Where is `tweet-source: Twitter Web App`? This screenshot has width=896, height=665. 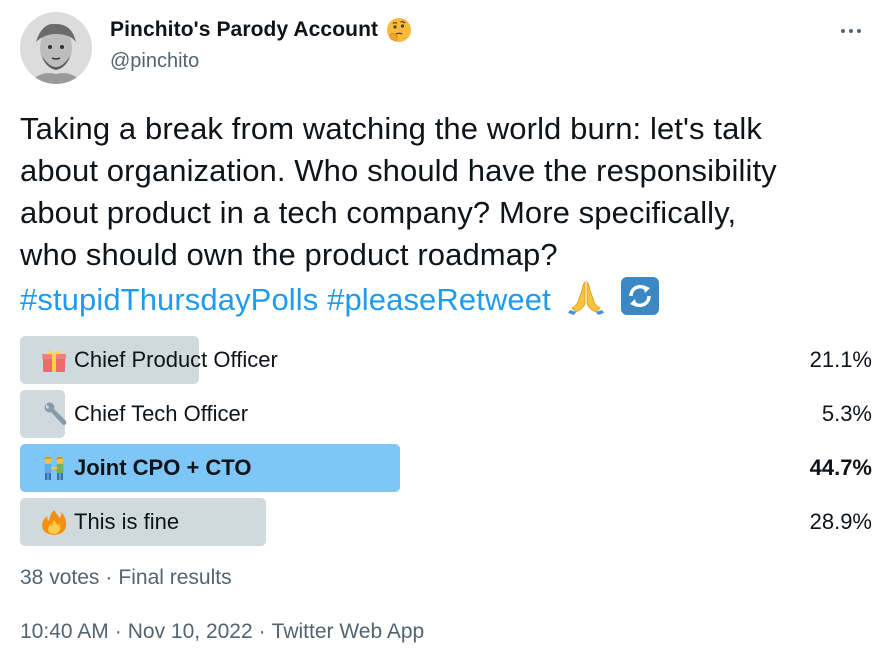
tweet-source: Twitter Web App is located at coordinates (348, 631).